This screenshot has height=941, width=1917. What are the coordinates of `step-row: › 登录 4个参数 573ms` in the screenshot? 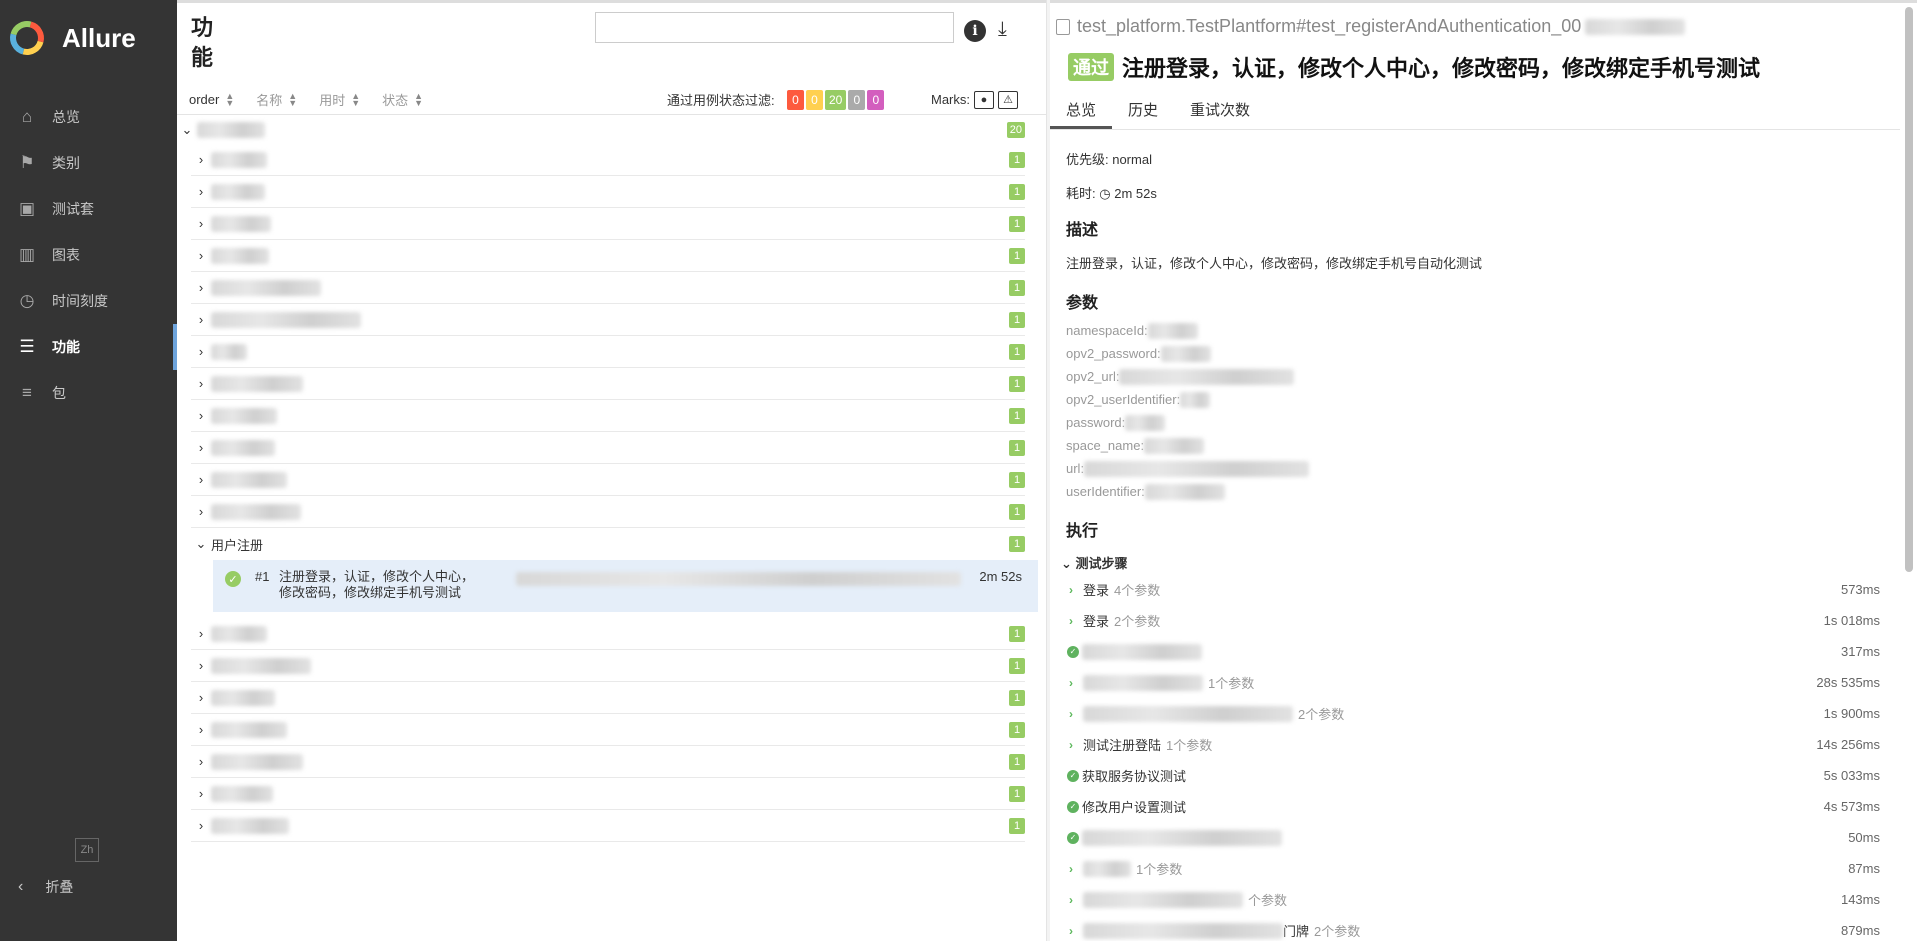 It's located at (1486, 589).